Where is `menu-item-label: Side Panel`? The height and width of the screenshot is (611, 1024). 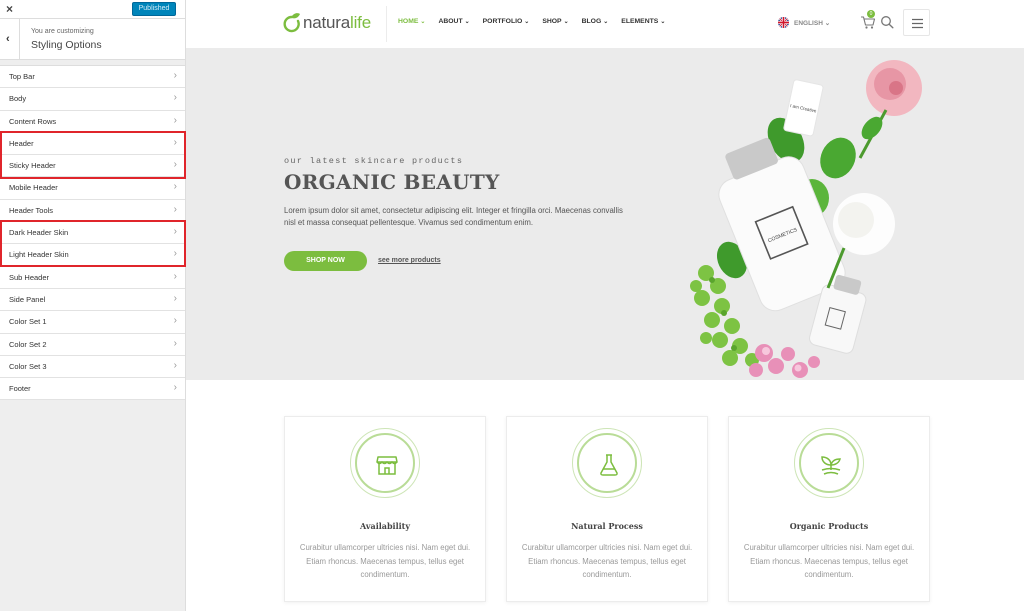
menu-item-label: Side Panel is located at coordinates (27, 299).